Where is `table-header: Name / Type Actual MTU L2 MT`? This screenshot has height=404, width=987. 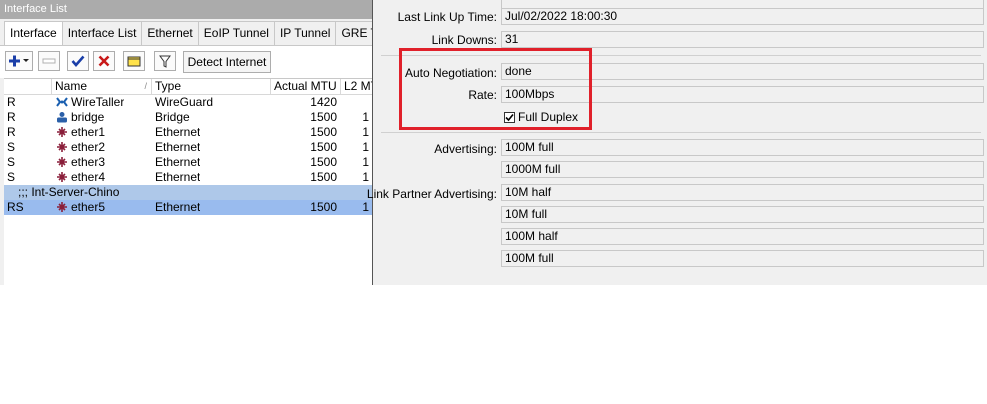 table-header: Name / Type Actual MTU L2 MT is located at coordinates (188, 87).